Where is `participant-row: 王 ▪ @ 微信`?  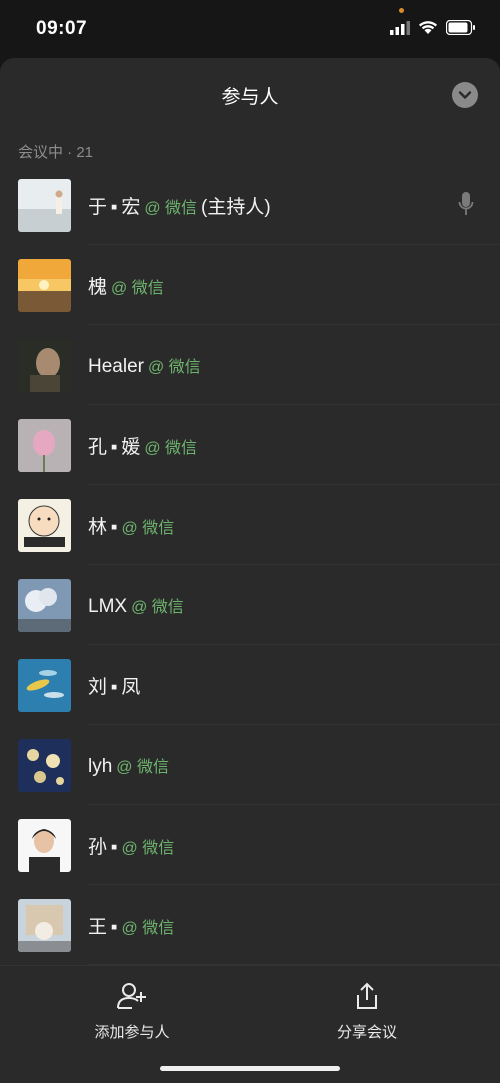
participant-row: 王 ▪ @ 微信 is located at coordinates (250, 925).